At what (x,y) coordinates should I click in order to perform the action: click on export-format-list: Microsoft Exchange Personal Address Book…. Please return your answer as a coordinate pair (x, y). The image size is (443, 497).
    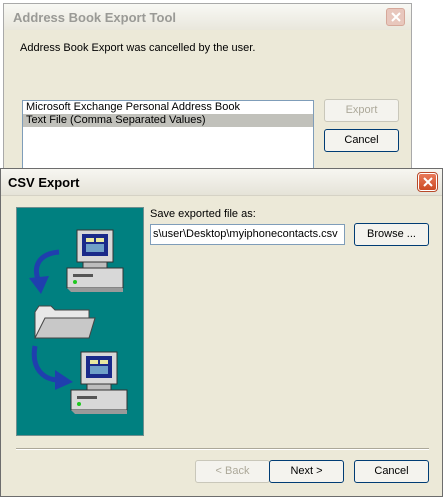
    Looking at the image, I should click on (168, 135).